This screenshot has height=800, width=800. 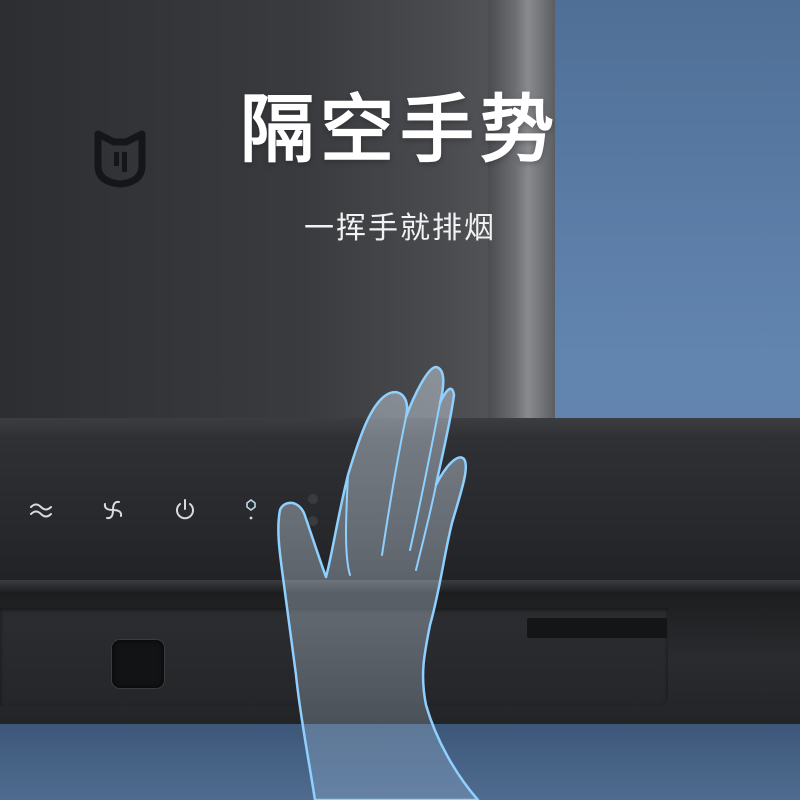 I want to click on gesture-sensor-window, so click(x=138, y=664).